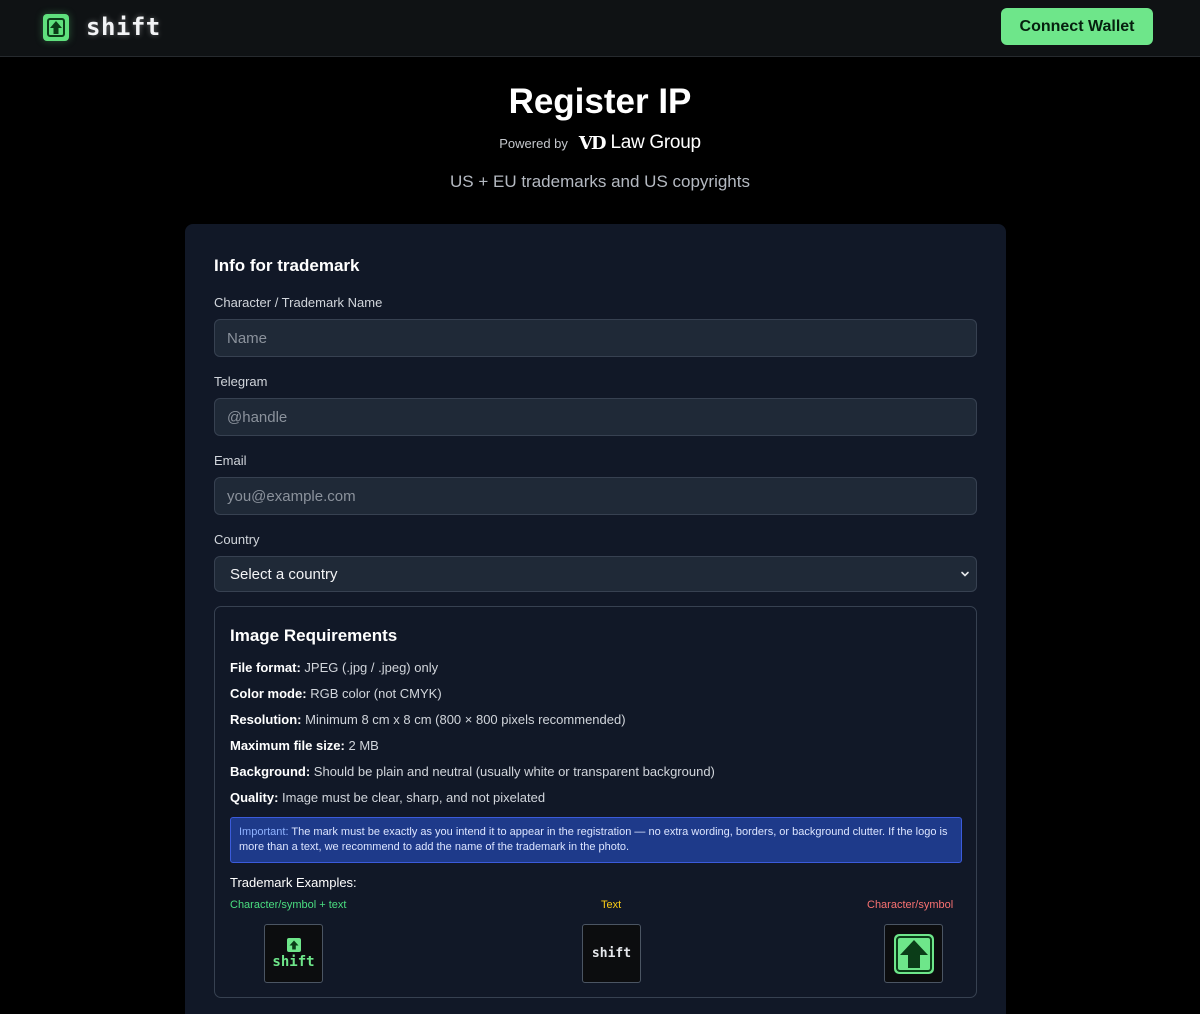 The height and width of the screenshot is (1014, 1200). I want to click on partner-logo-mark: VD, so click(592, 143).